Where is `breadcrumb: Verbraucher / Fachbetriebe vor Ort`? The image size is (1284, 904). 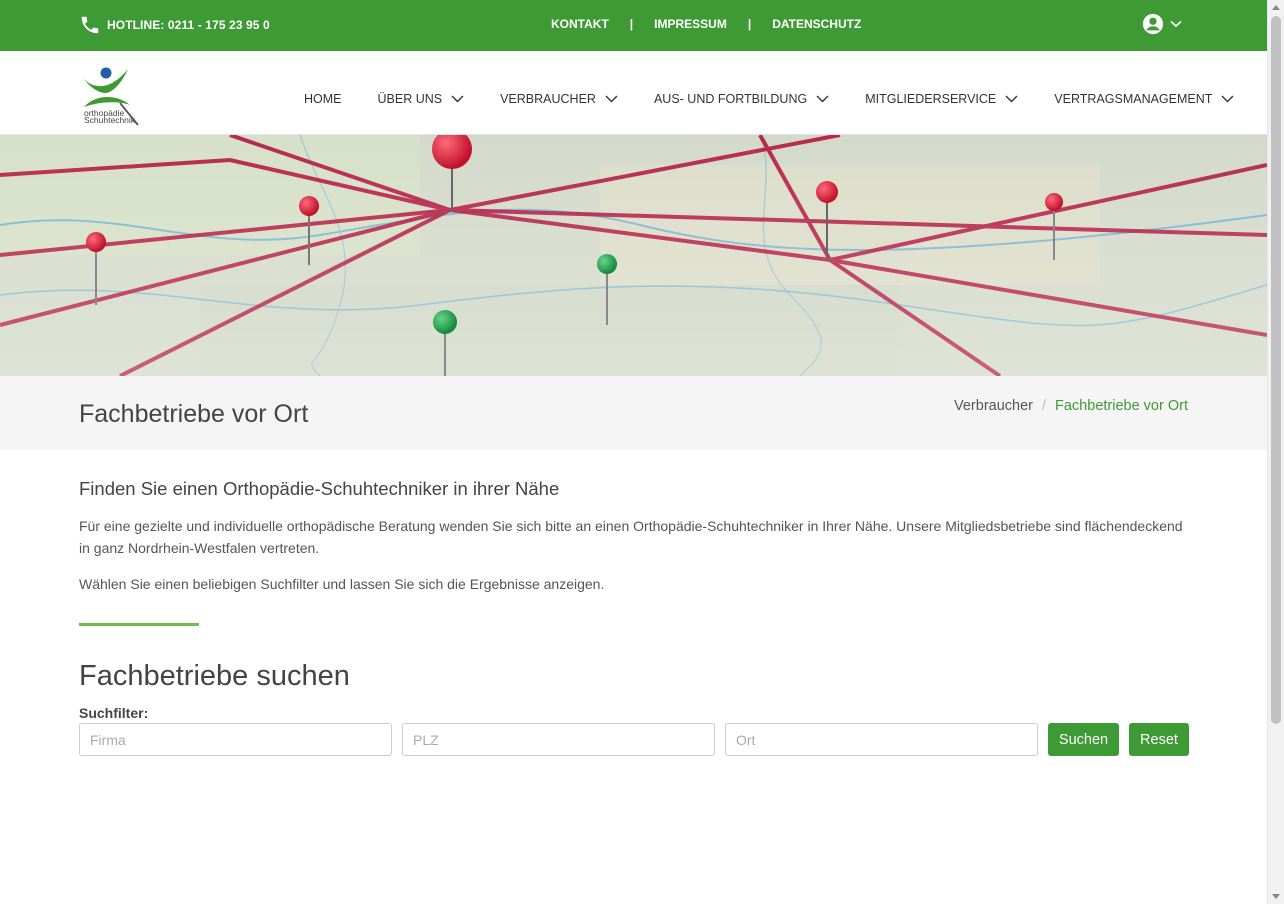 breadcrumb: Verbraucher / Fachbetriebe vor Ort is located at coordinates (1071, 406).